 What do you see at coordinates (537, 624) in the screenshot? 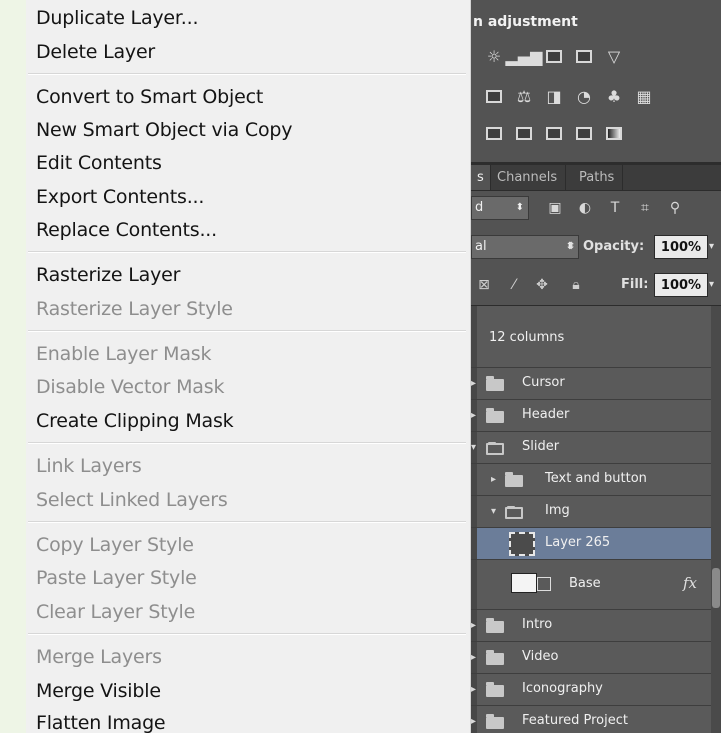
I see `layer-name: Intro` at bounding box center [537, 624].